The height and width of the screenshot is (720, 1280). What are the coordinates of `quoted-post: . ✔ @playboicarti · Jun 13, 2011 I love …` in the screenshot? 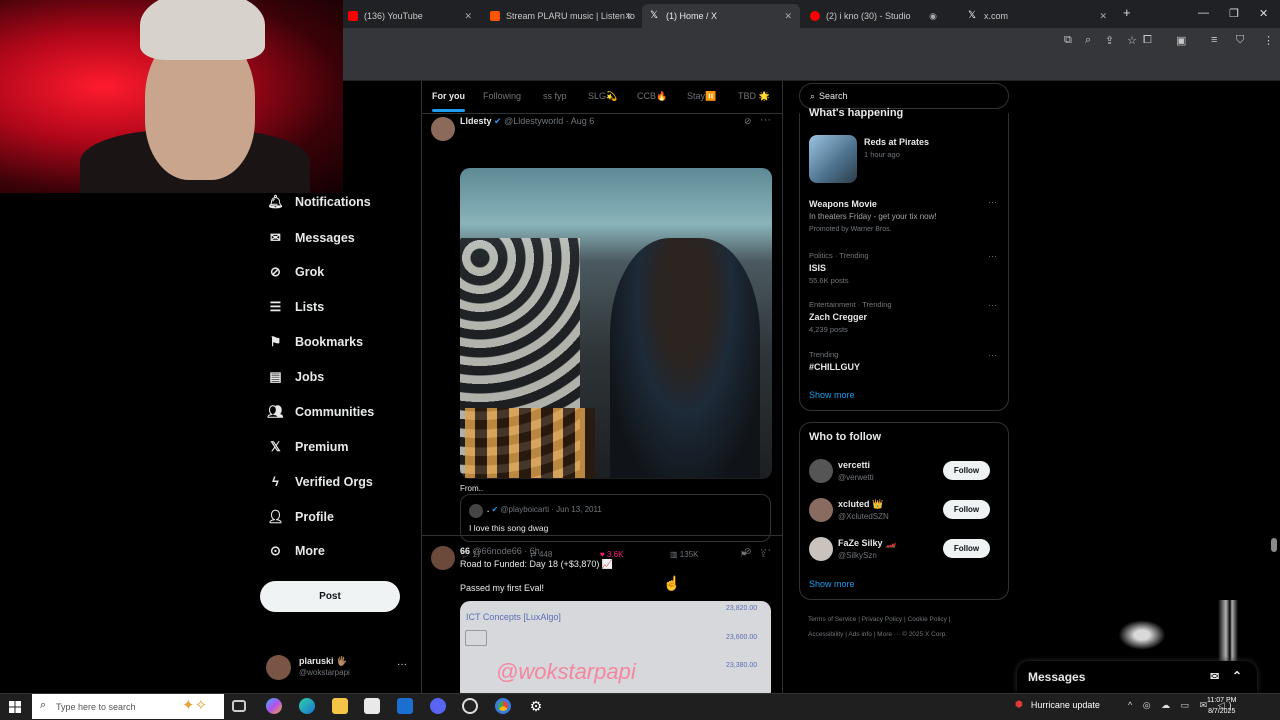 It's located at (615, 518).